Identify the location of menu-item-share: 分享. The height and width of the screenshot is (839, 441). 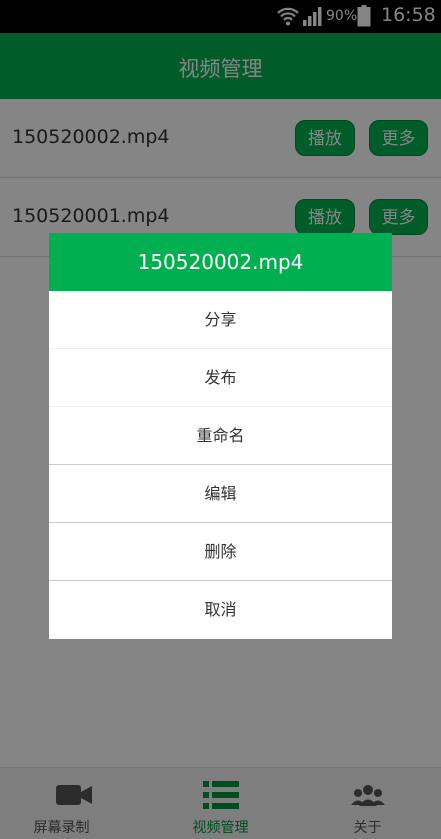
(220, 320).